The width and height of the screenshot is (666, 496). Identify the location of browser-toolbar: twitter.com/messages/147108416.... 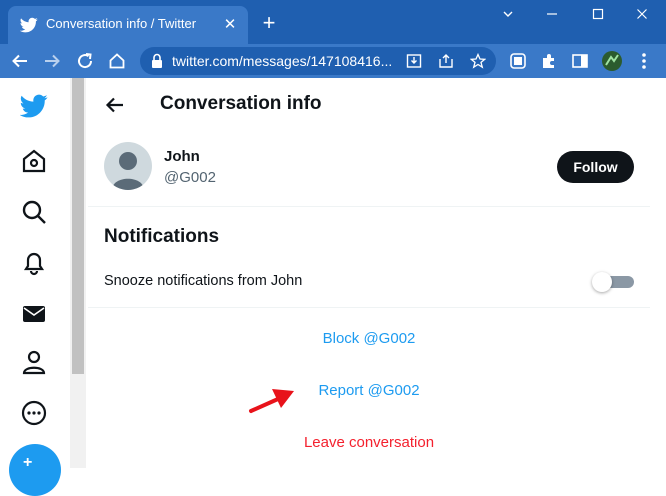
(333, 61).